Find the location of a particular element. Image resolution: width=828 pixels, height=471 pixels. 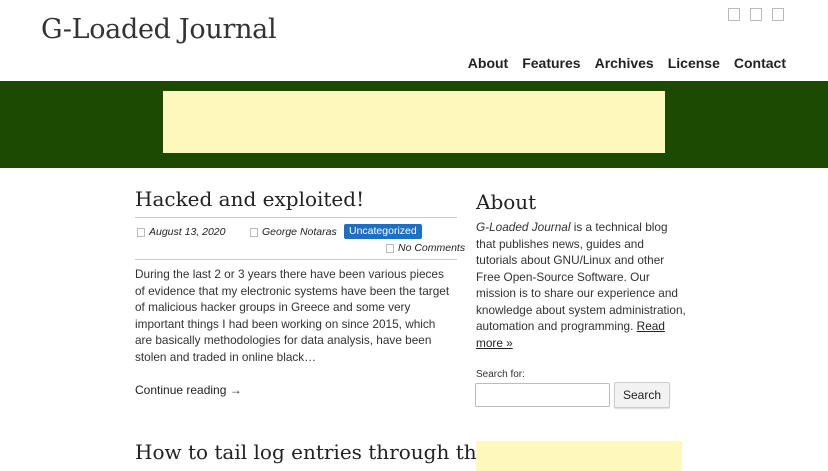

post-date: August 13, 2020 is located at coordinates (181, 232).